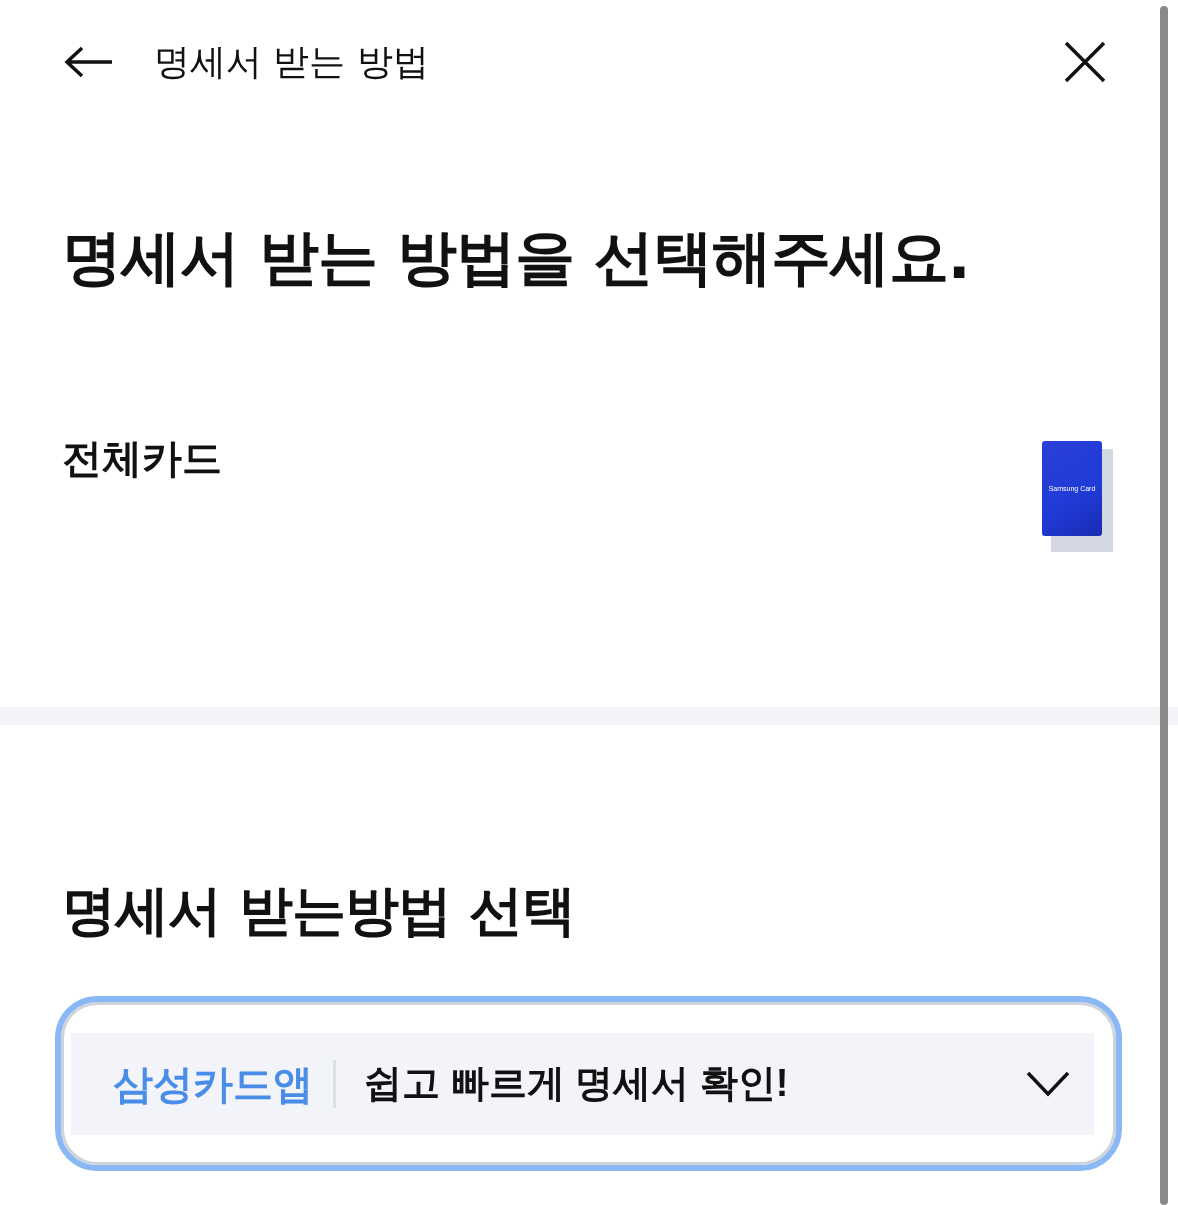 The width and height of the screenshot is (1178, 1205). I want to click on close-button, so click(1085, 62).